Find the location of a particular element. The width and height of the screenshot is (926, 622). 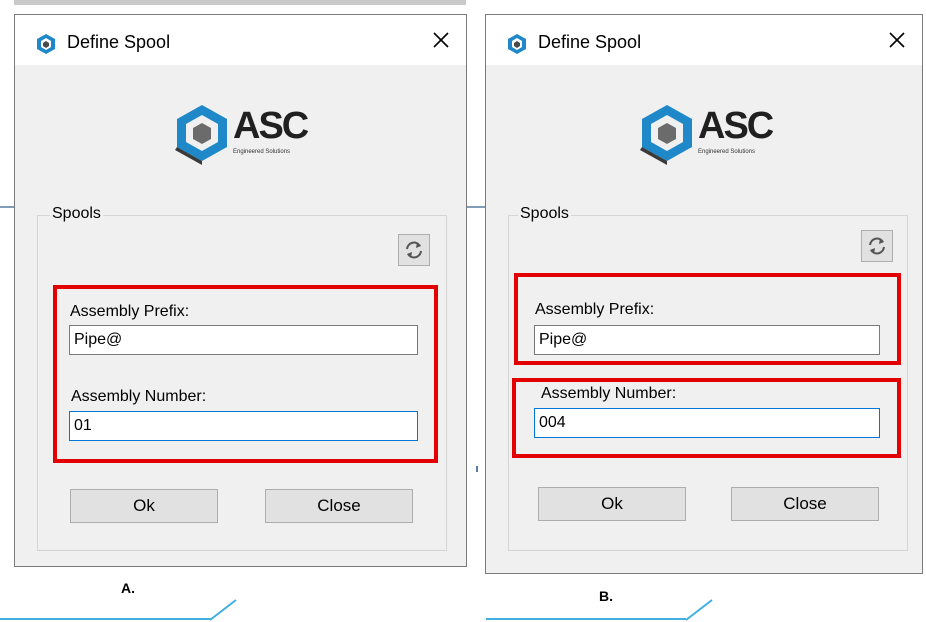

caption-b: B. is located at coordinates (606, 596).